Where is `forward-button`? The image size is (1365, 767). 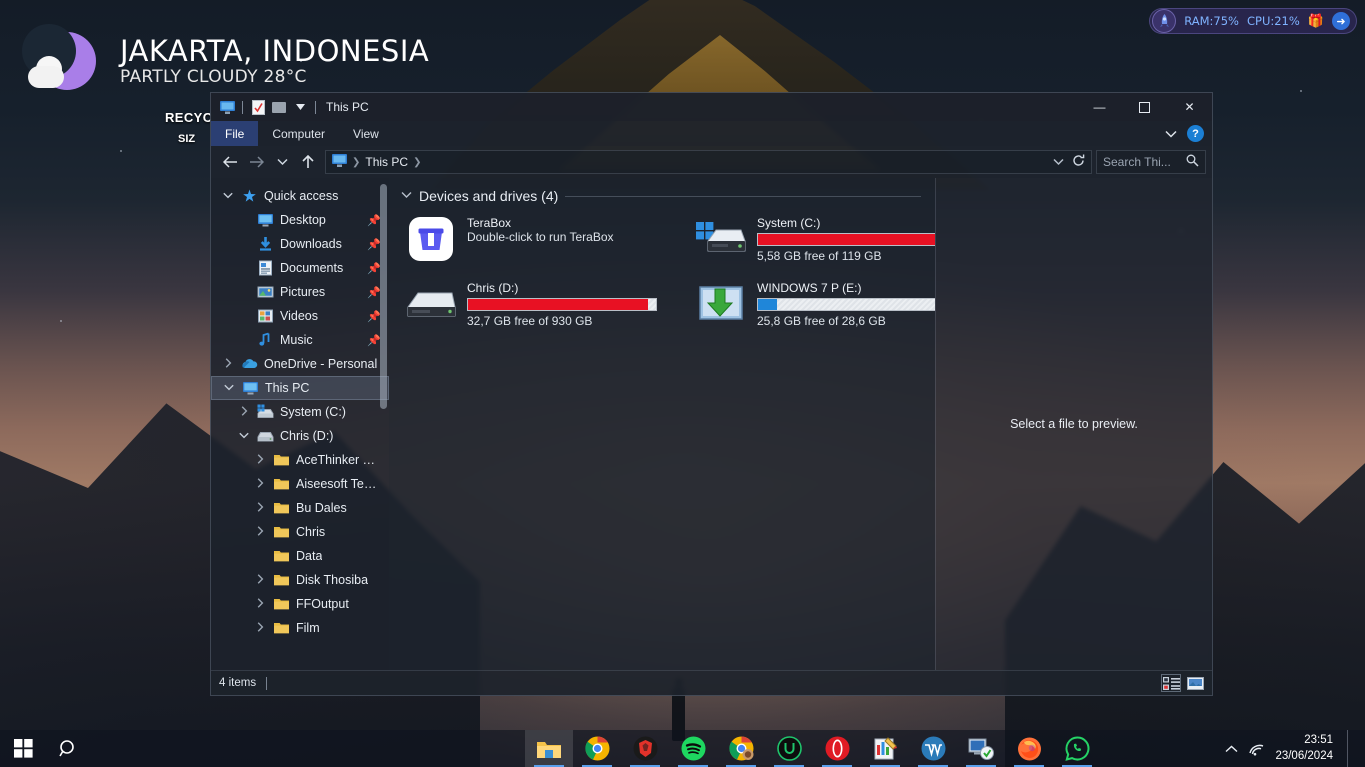 forward-button is located at coordinates (256, 162).